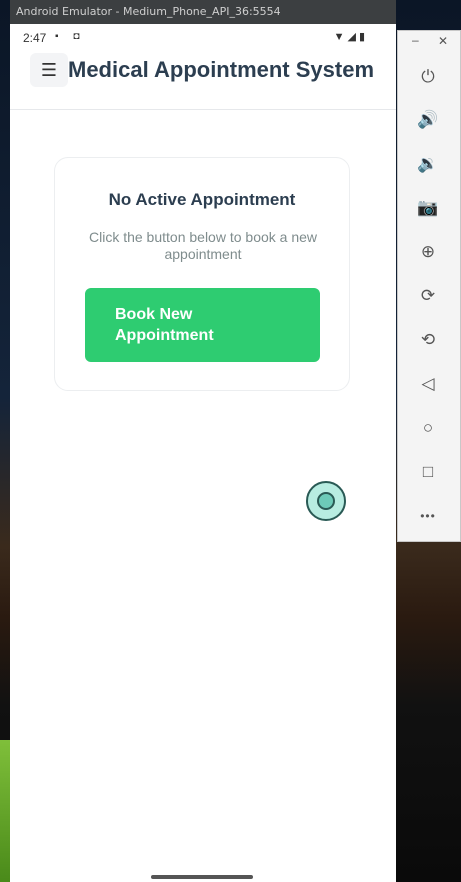  What do you see at coordinates (429, 43) in the screenshot?
I see `toolbar-window-controls: – ✕` at bounding box center [429, 43].